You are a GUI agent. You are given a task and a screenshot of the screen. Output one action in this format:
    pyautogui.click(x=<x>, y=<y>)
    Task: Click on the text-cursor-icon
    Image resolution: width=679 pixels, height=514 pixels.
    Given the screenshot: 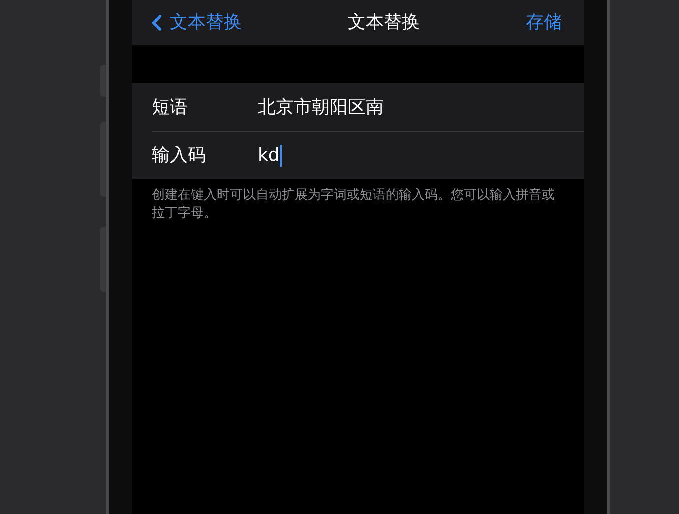 What is the action you would take?
    pyautogui.click(x=281, y=155)
    